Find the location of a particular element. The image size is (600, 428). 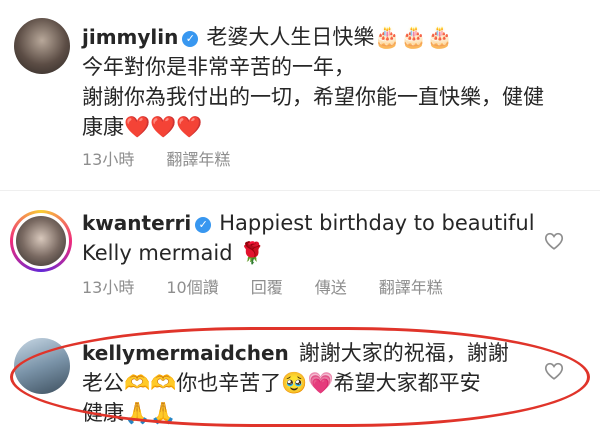

reply-link: 回覆 is located at coordinates (267, 287).